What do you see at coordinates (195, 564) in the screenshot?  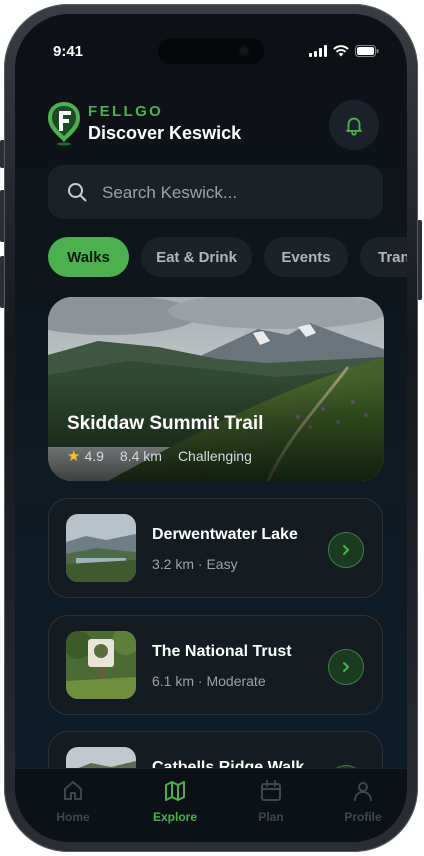 I see `walk-subtitle: 3.2 km · Easy` at bounding box center [195, 564].